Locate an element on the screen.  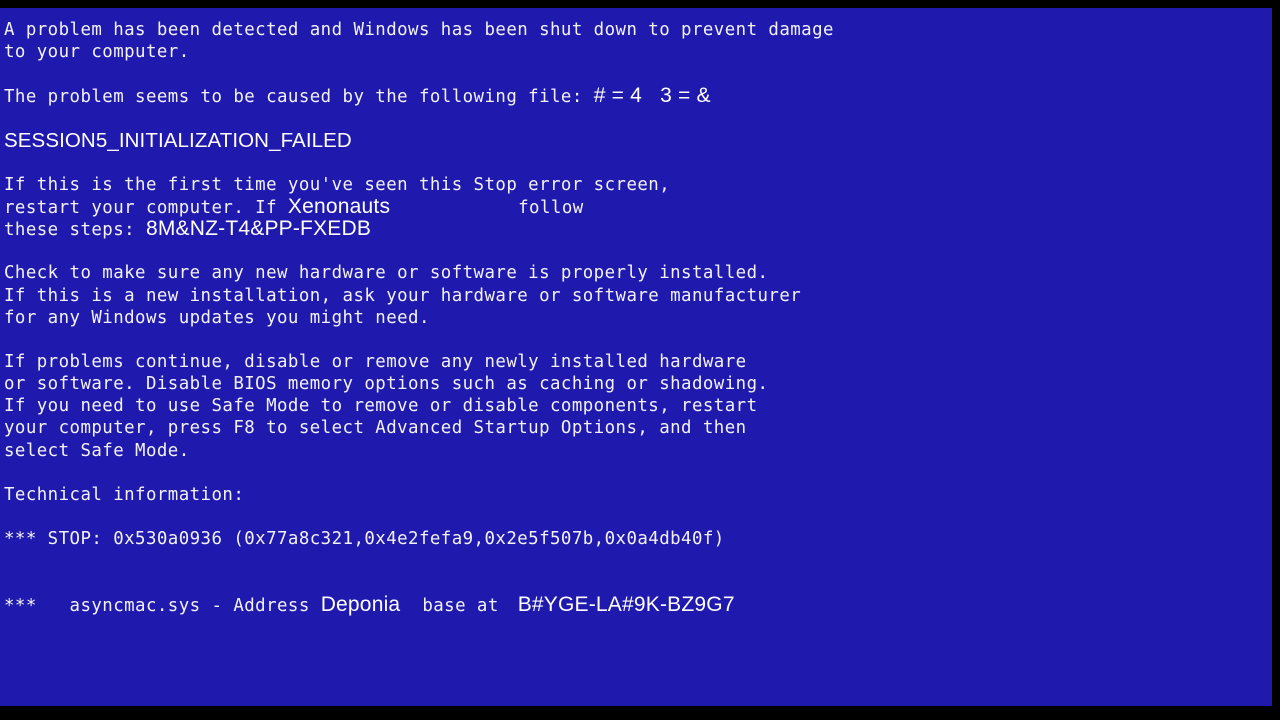
first-time-injected-title: Xenonauts is located at coordinates (339, 206).